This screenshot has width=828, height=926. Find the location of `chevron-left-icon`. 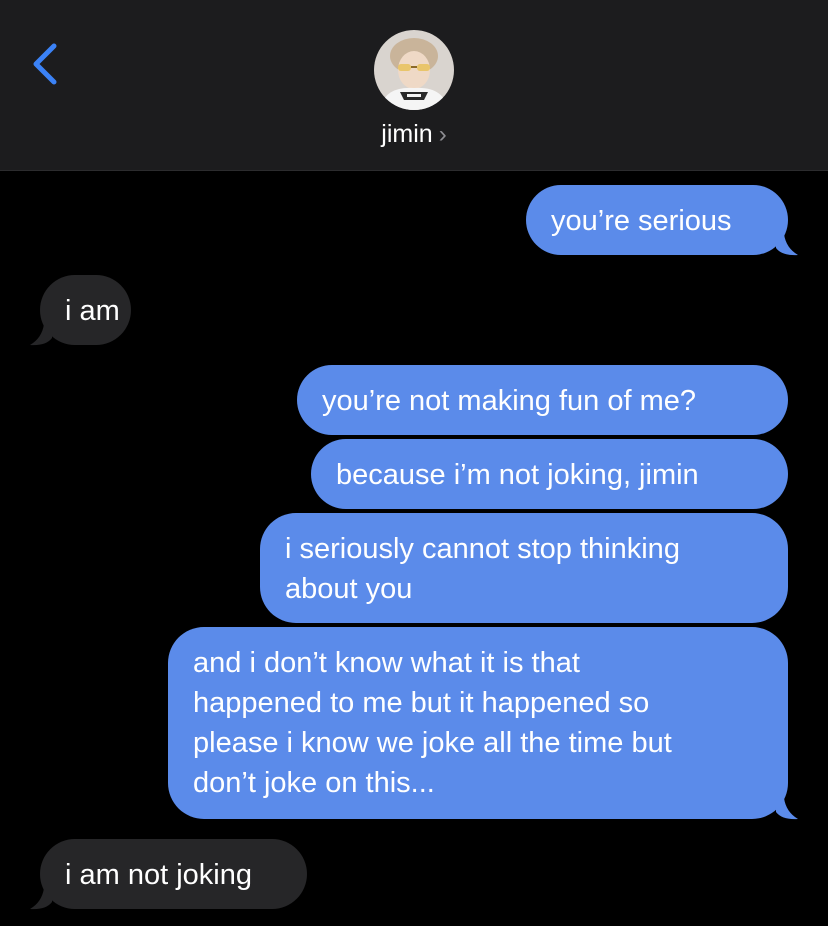

chevron-left-icon is located at coordinates (45, 64).